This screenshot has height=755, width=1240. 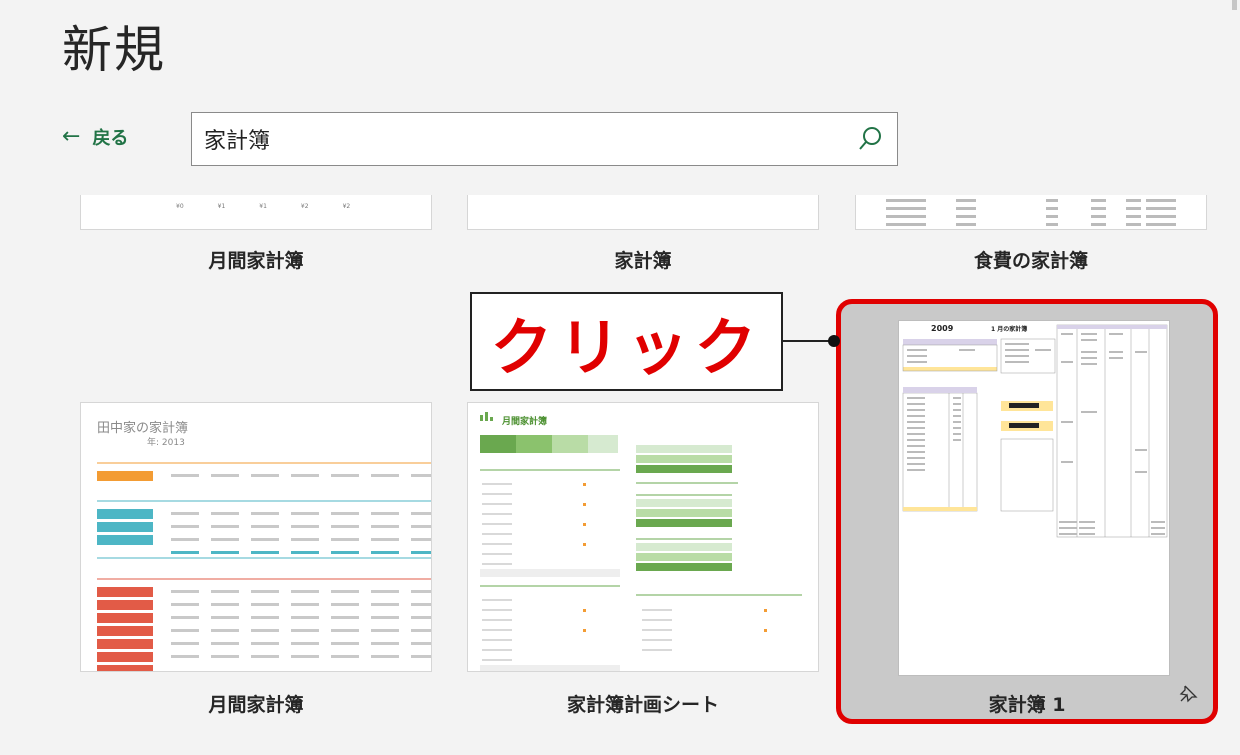 I want to click on template-thumbnail: 田中家の家計簿 年: 2013, so click(x=256, y=537).